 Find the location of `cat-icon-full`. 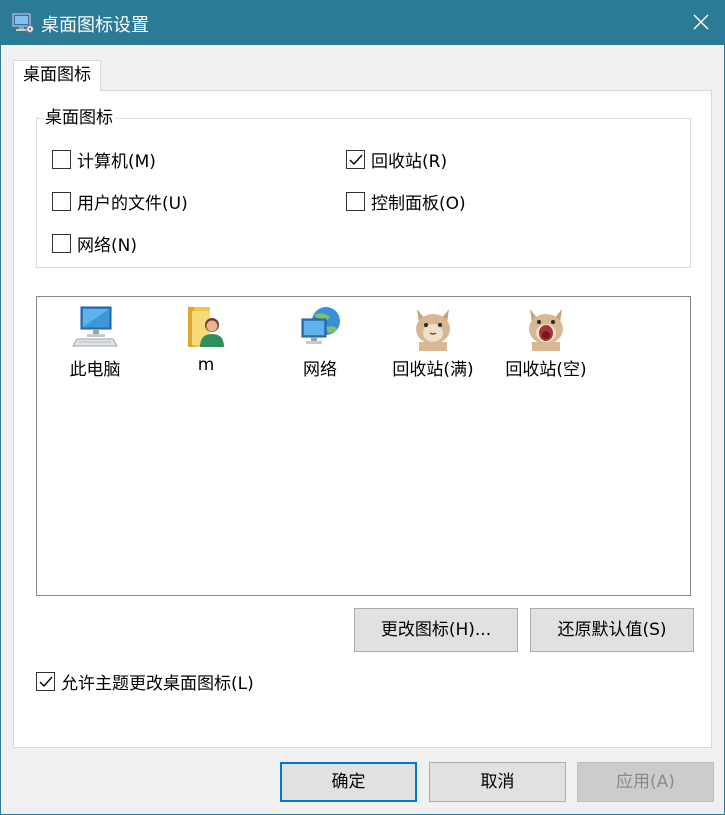

cat-icon-full is located at coordinates (433, 327).